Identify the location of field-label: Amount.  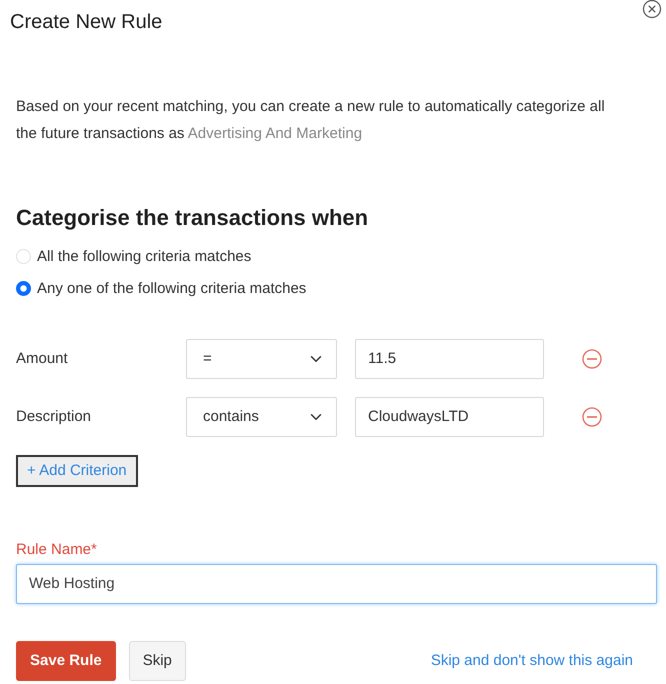
(42, 358).